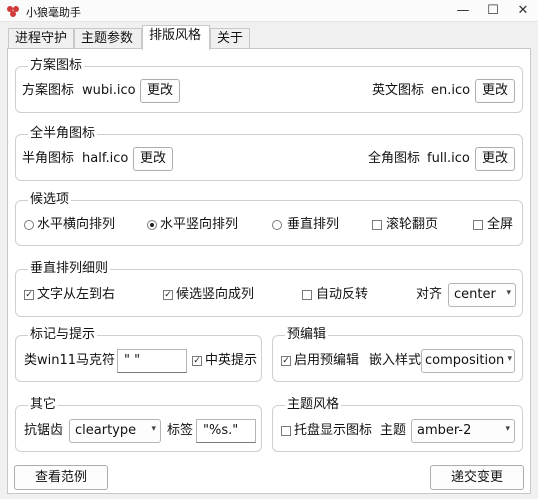 This screenshot has width=538, height=499. I want to click on tray-icon-label: 托盘显示图标, so click(333, 430).